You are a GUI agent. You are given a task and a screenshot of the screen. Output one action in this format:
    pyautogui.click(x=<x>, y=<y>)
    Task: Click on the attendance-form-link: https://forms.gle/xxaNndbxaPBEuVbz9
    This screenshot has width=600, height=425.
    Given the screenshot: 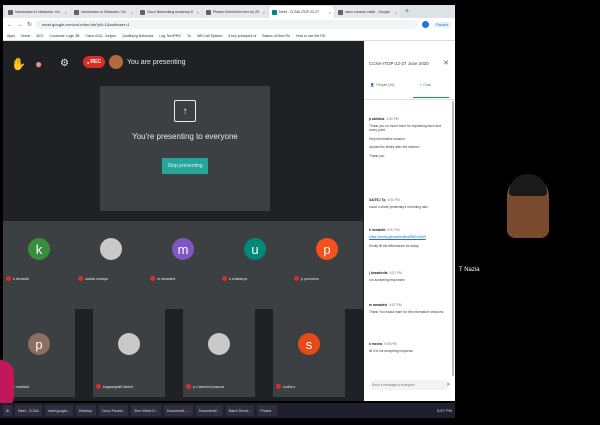 What is the action you would take?
    pyautogui.click(x=409, y=237)
    